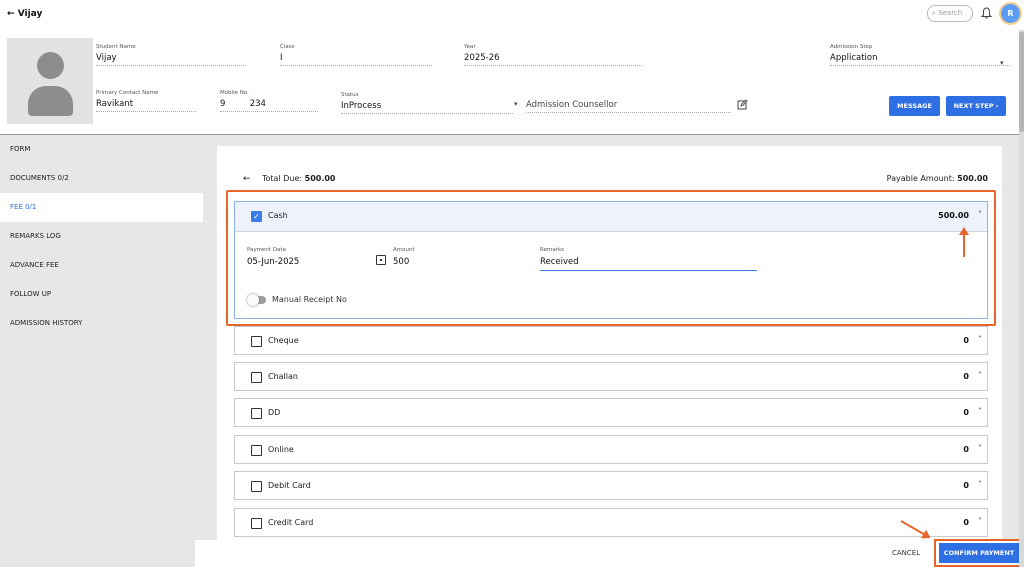 The height and width of the screenshot is (567, 1024). What do you see at coordinates (516, 104) in the screenshot?
I see `status-dropdown-icon: ▾` at bounding box center [516, 104].